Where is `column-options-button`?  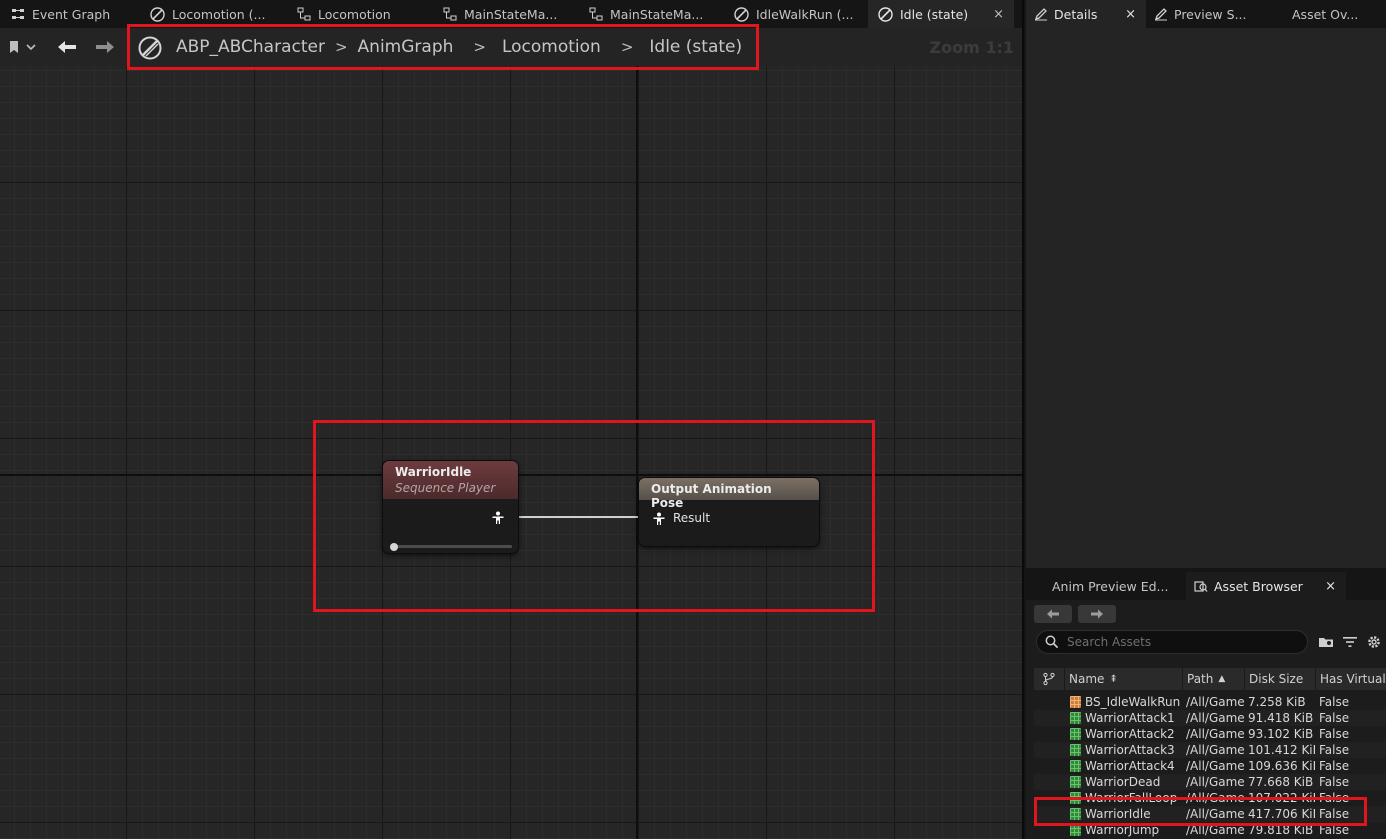 column-options-button is located at coordinates (1049, 679).